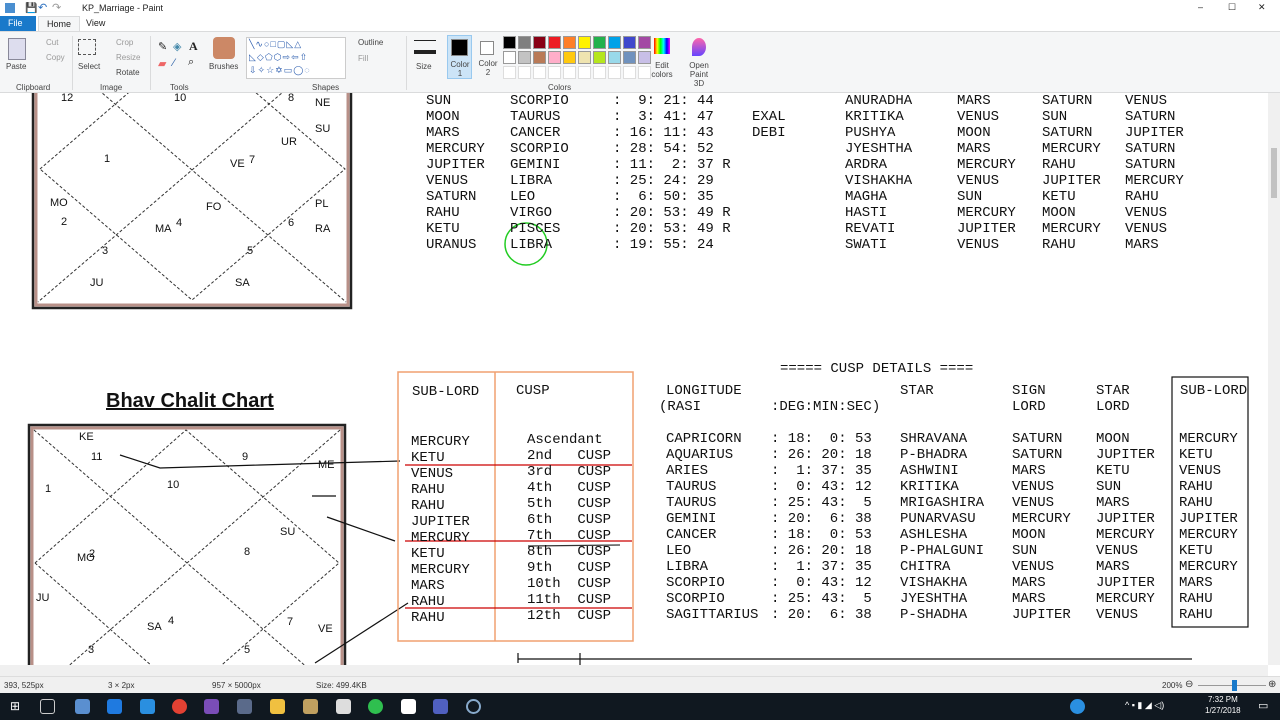 The width and height of the screenshot is (1280, 720). Describe the element at coordinates (1113, 503) in the screenshot. I see `cusp-table-cell: MARS` at that location.